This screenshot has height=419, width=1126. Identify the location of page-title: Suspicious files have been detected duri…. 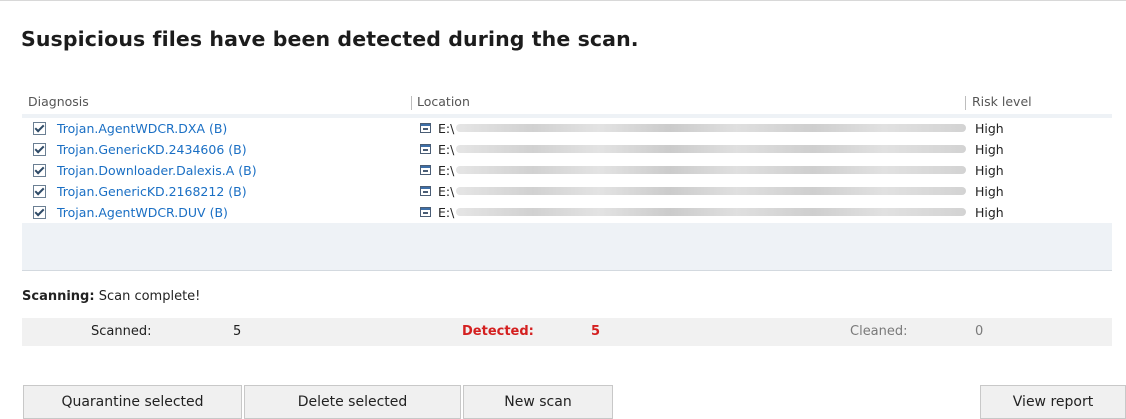
(330, 39).